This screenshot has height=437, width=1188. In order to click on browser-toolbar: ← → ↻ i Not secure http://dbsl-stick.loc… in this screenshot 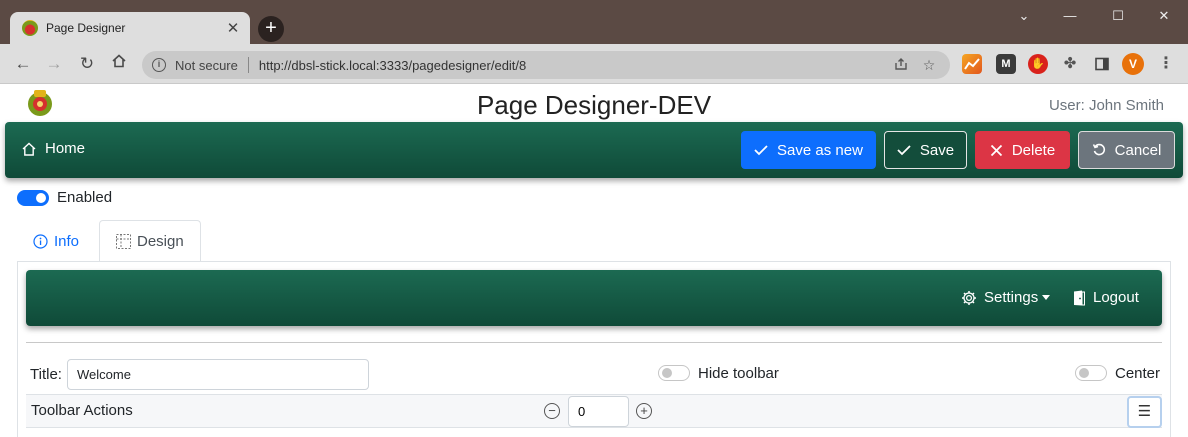, I will do `click(594, 64)`.